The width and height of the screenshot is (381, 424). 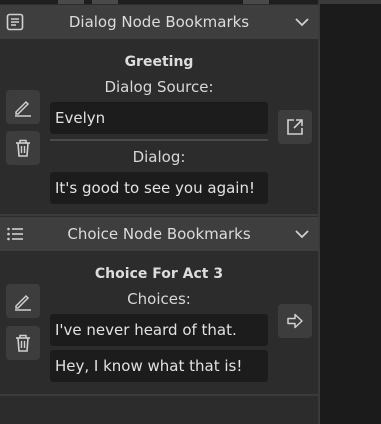 I want to click on dialog-bookmarks-header: Dialog Node Bookmarks, so click(x=159, y=22).